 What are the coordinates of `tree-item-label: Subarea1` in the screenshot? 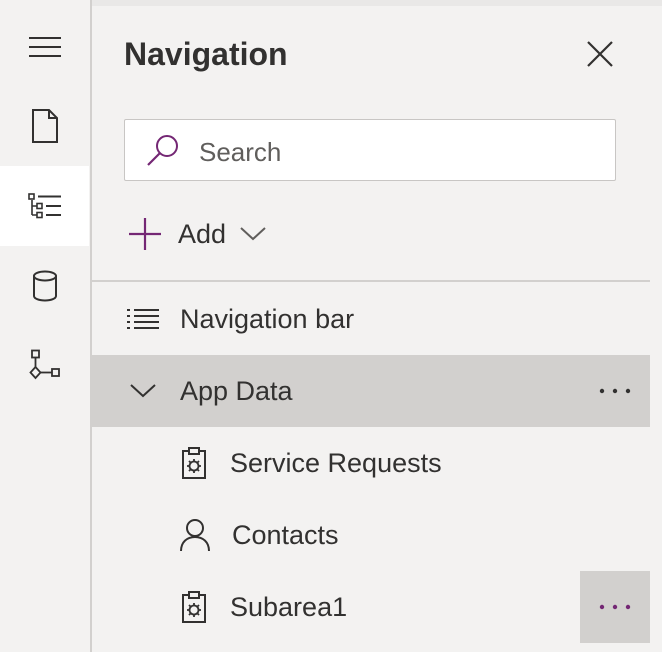 It's located at (289, 606).